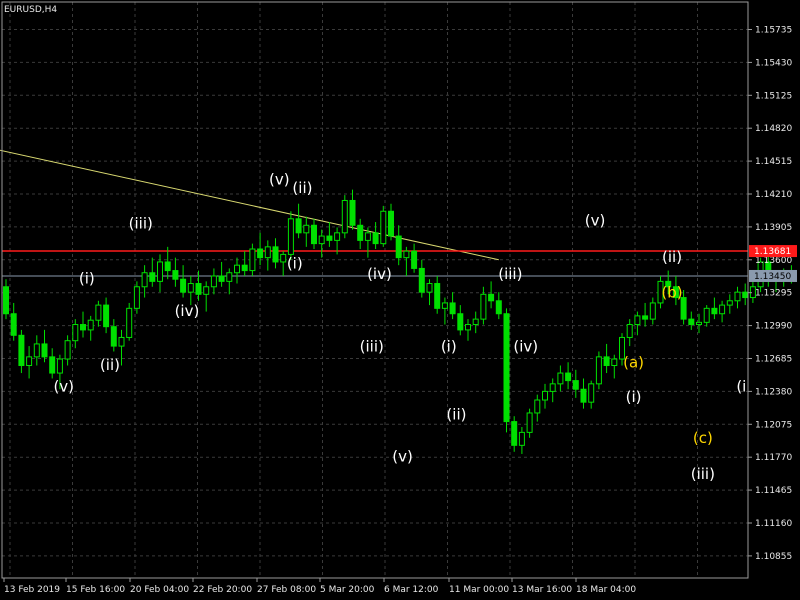 This screenshot has height=600, width=800. What do you see at coordinates (286, 590) in the screenshot?
I see `x-tick-label: 27 Feb 08:00` at bounding box center [286, 590].